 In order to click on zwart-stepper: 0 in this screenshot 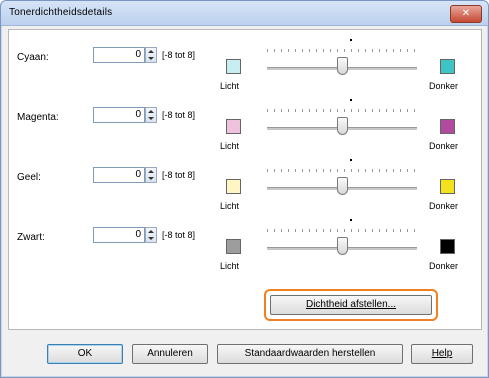, I will do `click(126, 236)`.